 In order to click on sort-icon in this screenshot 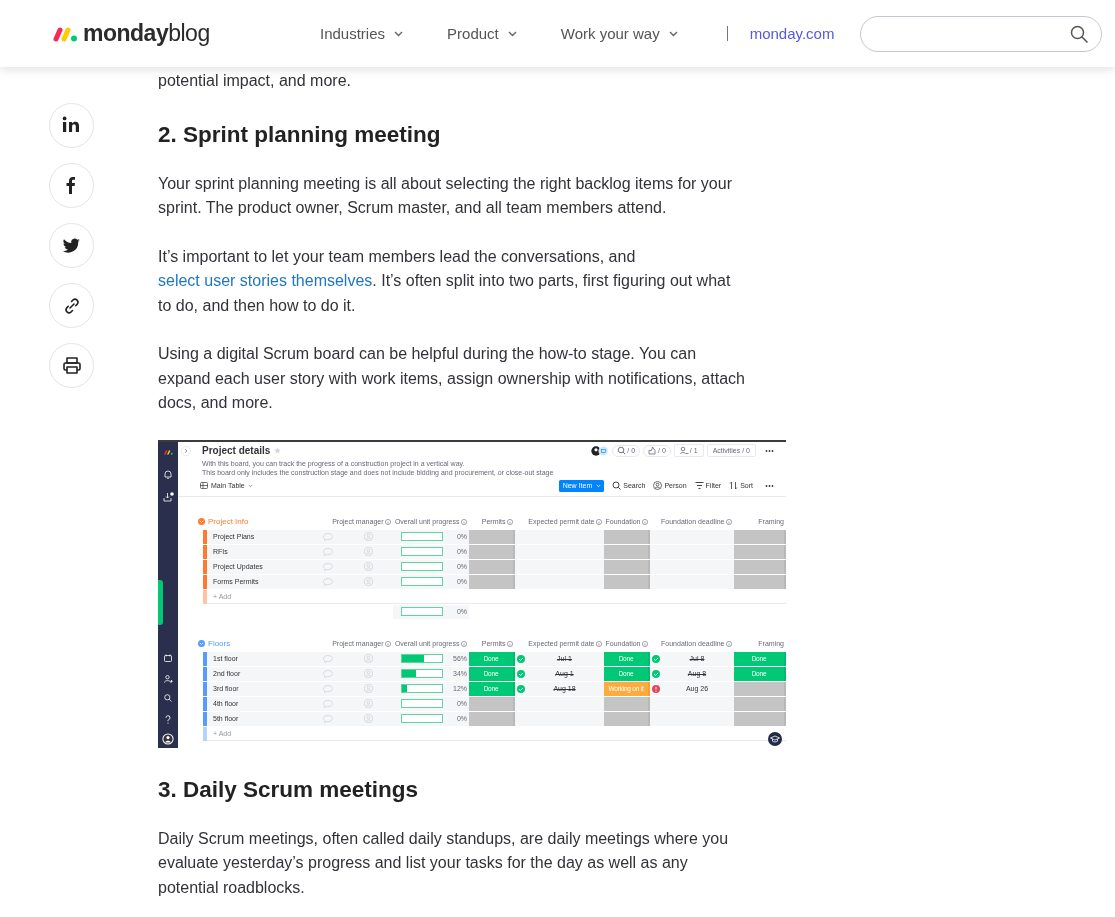, I will do `click(734, 485)`.